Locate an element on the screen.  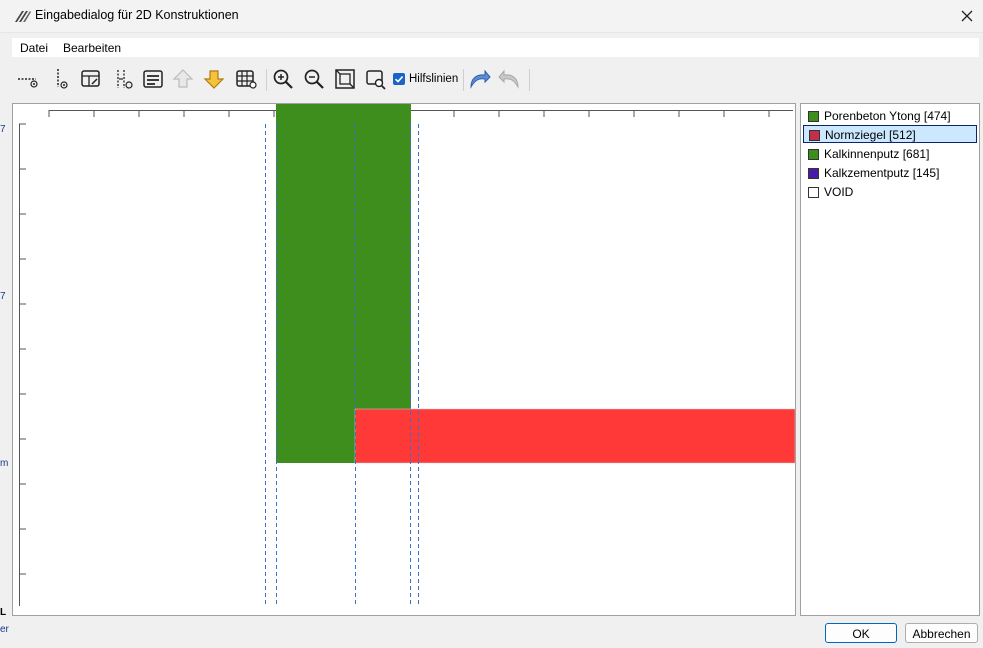
material-label: Porenbeton Ytong [474] is located at coordinates (887, 116).